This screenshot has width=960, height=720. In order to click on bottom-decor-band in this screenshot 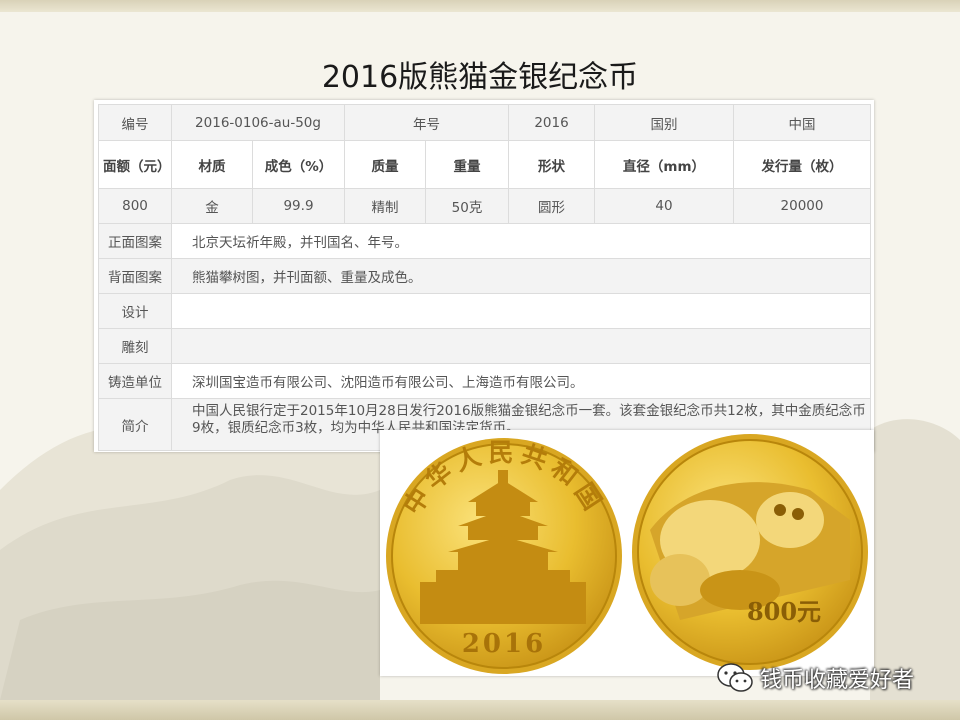, I will do `click(480, 710)`.